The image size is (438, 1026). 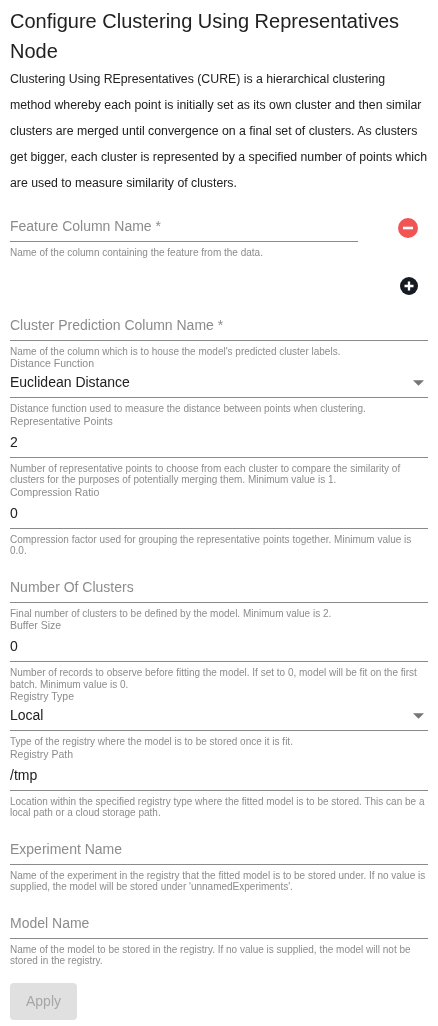 What do you see at coordinates (219, 777) in the screenshot?
I see `input-field: /tmp` at bounding box center [219, 777].